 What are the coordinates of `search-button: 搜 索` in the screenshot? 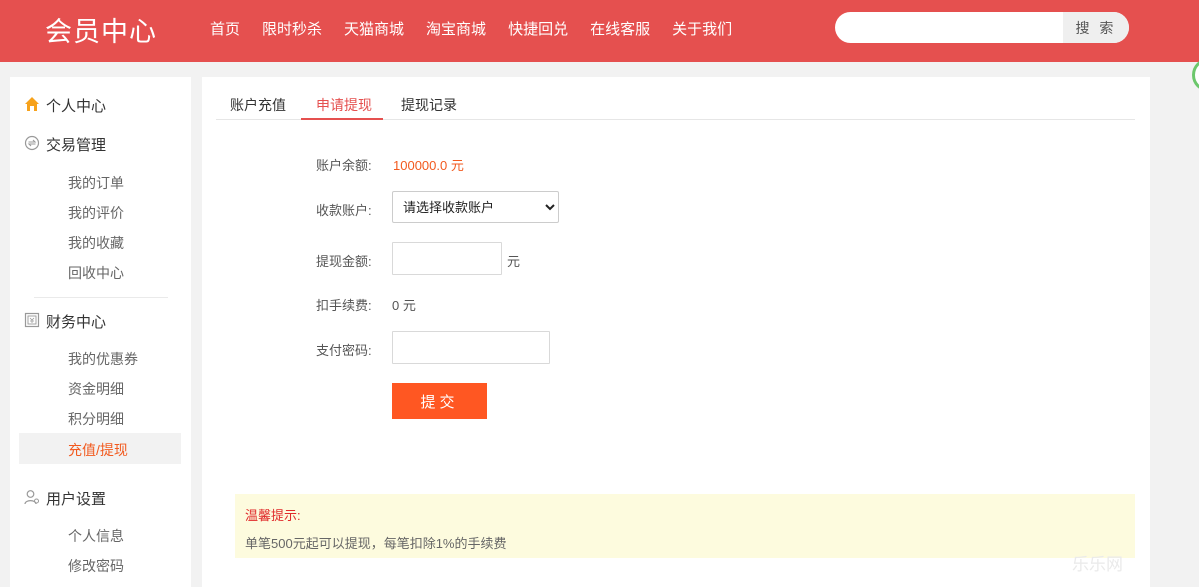 It's located at (1096, 27).